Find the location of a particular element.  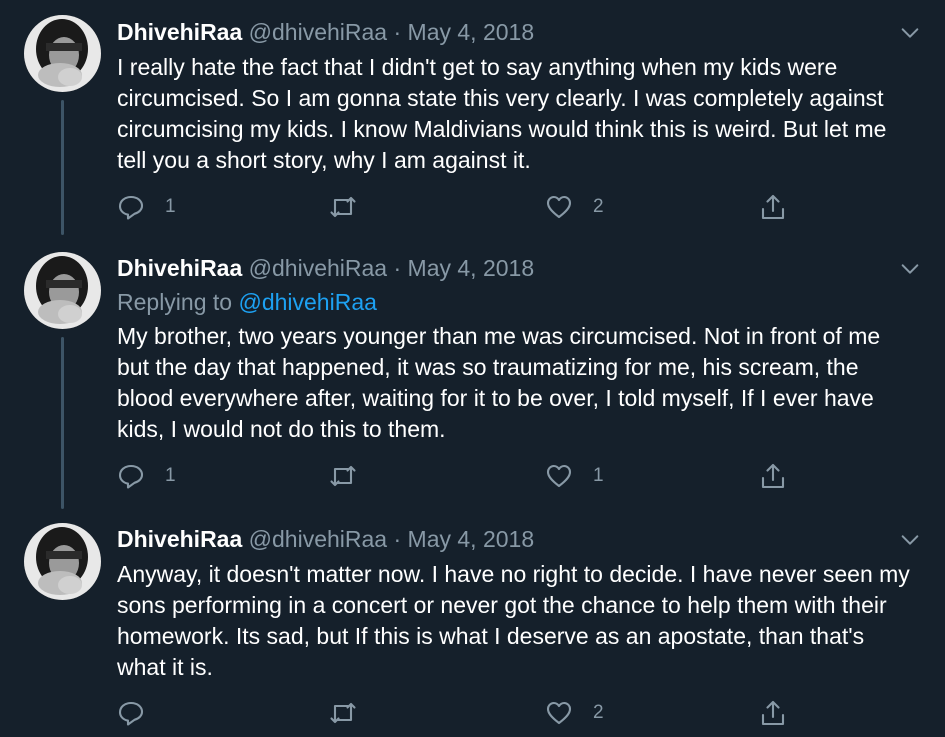

like-count: 1 is located at coordinates (598, 475).